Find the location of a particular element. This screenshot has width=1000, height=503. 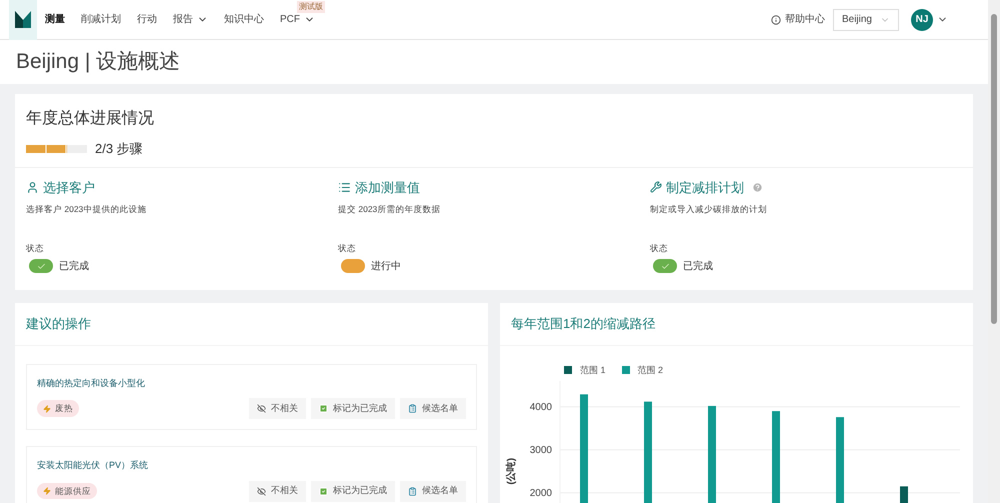

nav-tab: PCF is located at coordinates (297, 20).